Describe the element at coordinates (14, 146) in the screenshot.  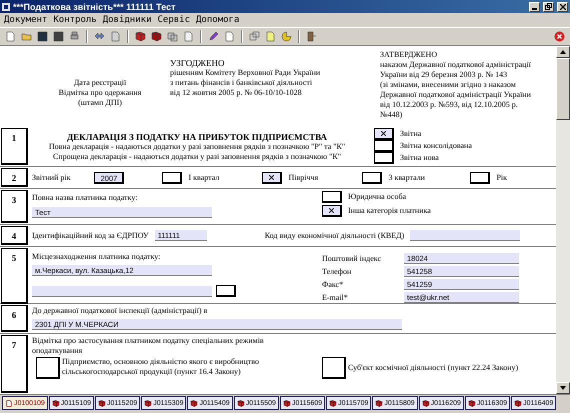
I see `section-number: 1` at that location.